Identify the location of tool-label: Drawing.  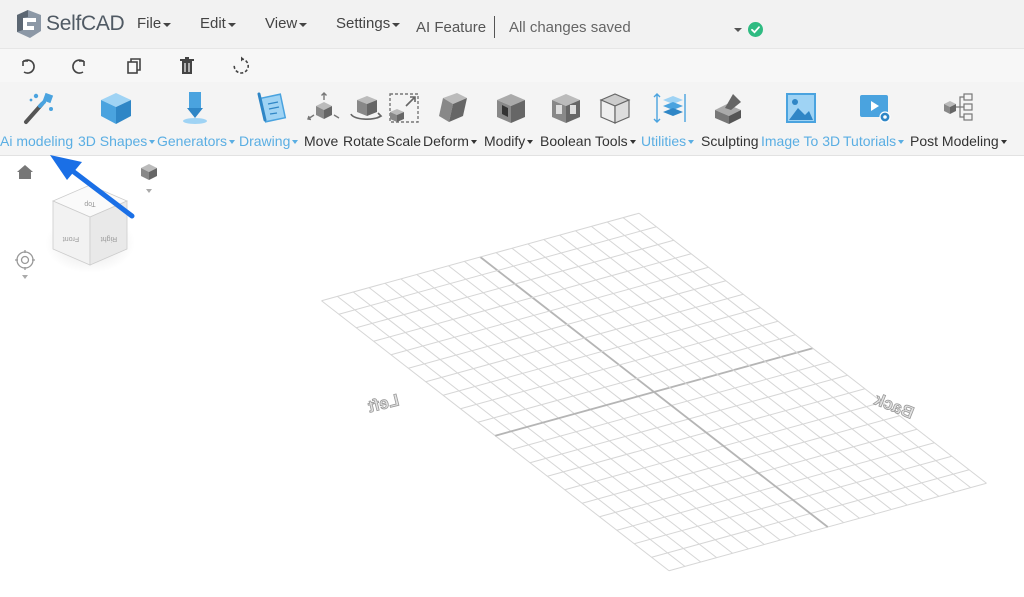
(269, 141).